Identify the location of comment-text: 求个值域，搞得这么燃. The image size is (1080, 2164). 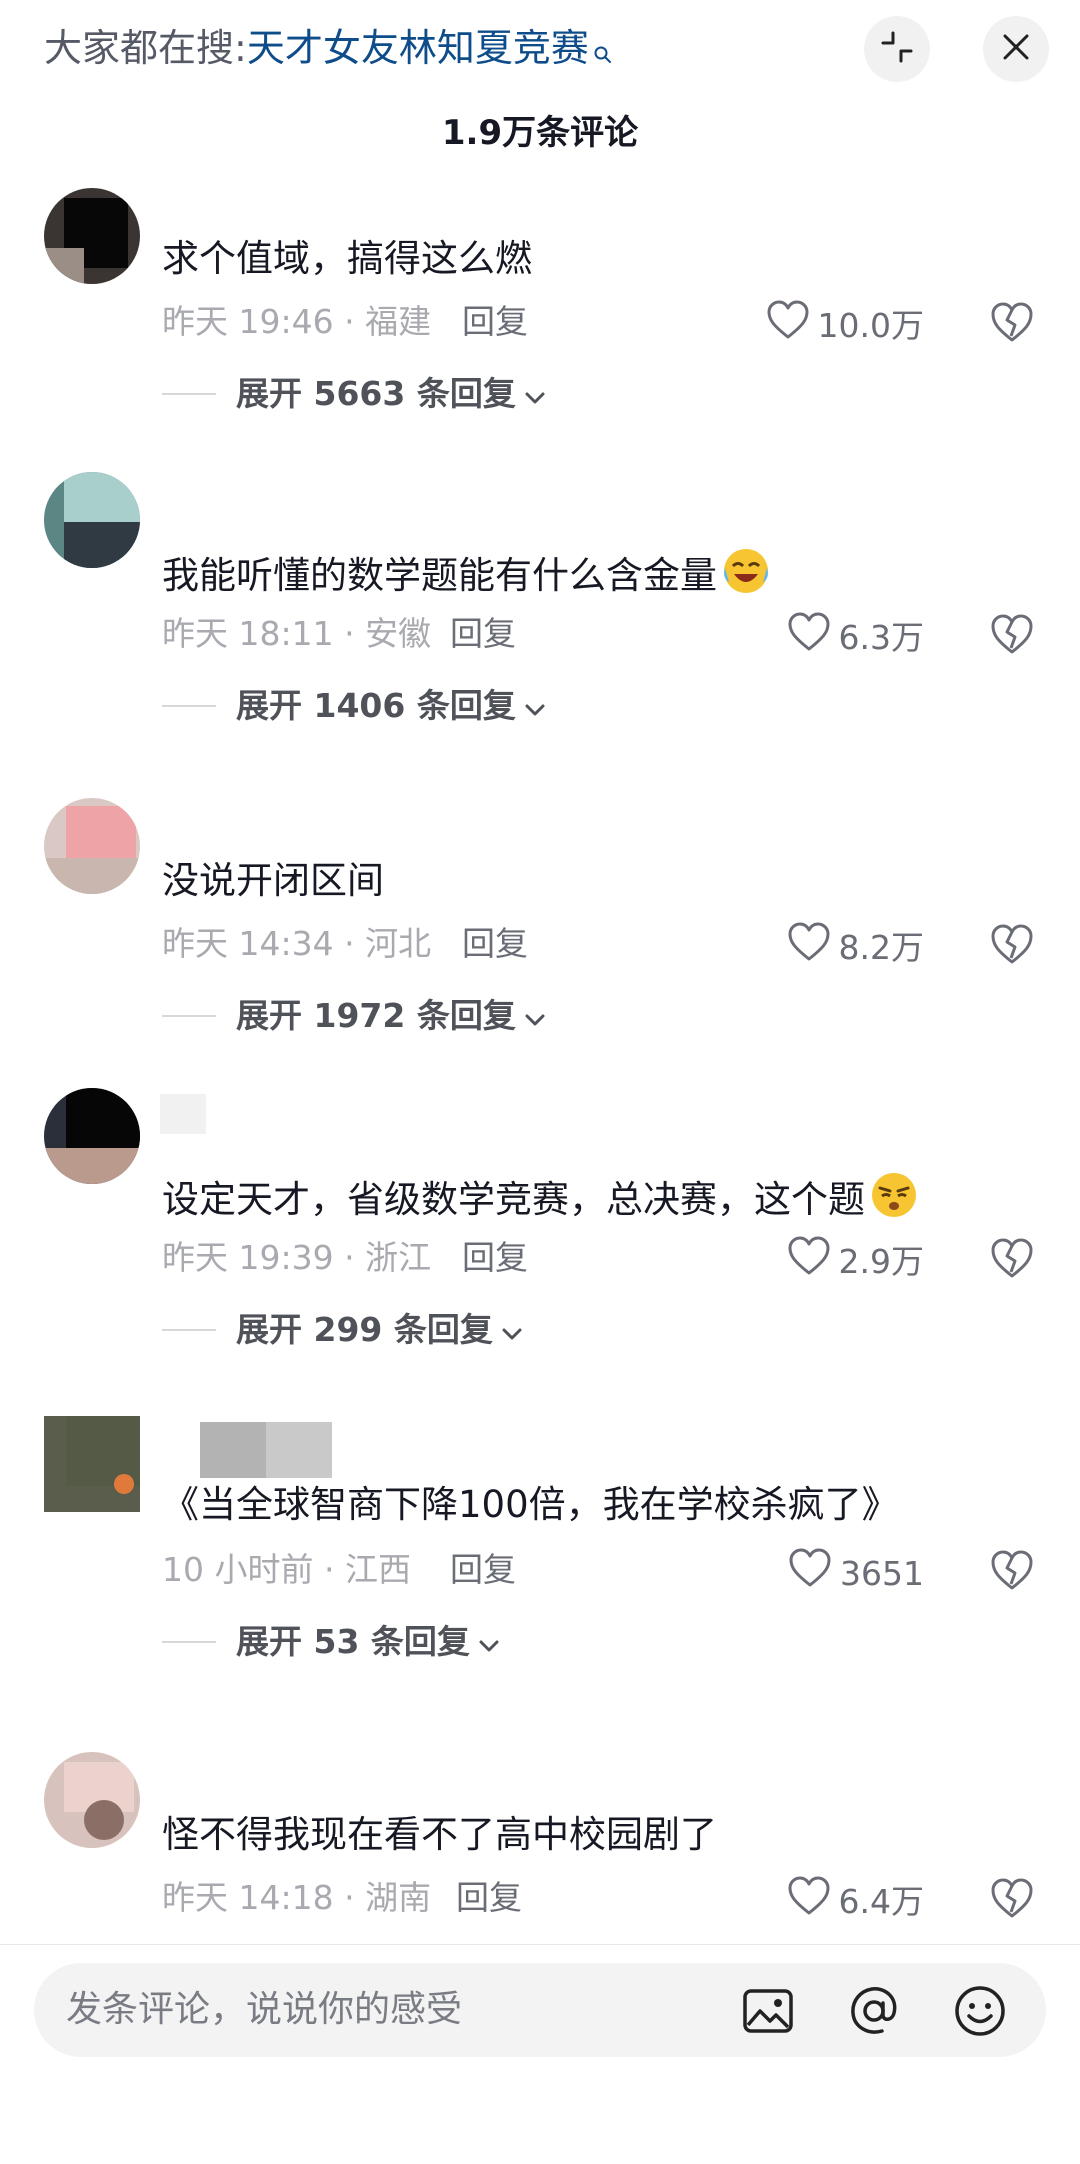
(347, 258).